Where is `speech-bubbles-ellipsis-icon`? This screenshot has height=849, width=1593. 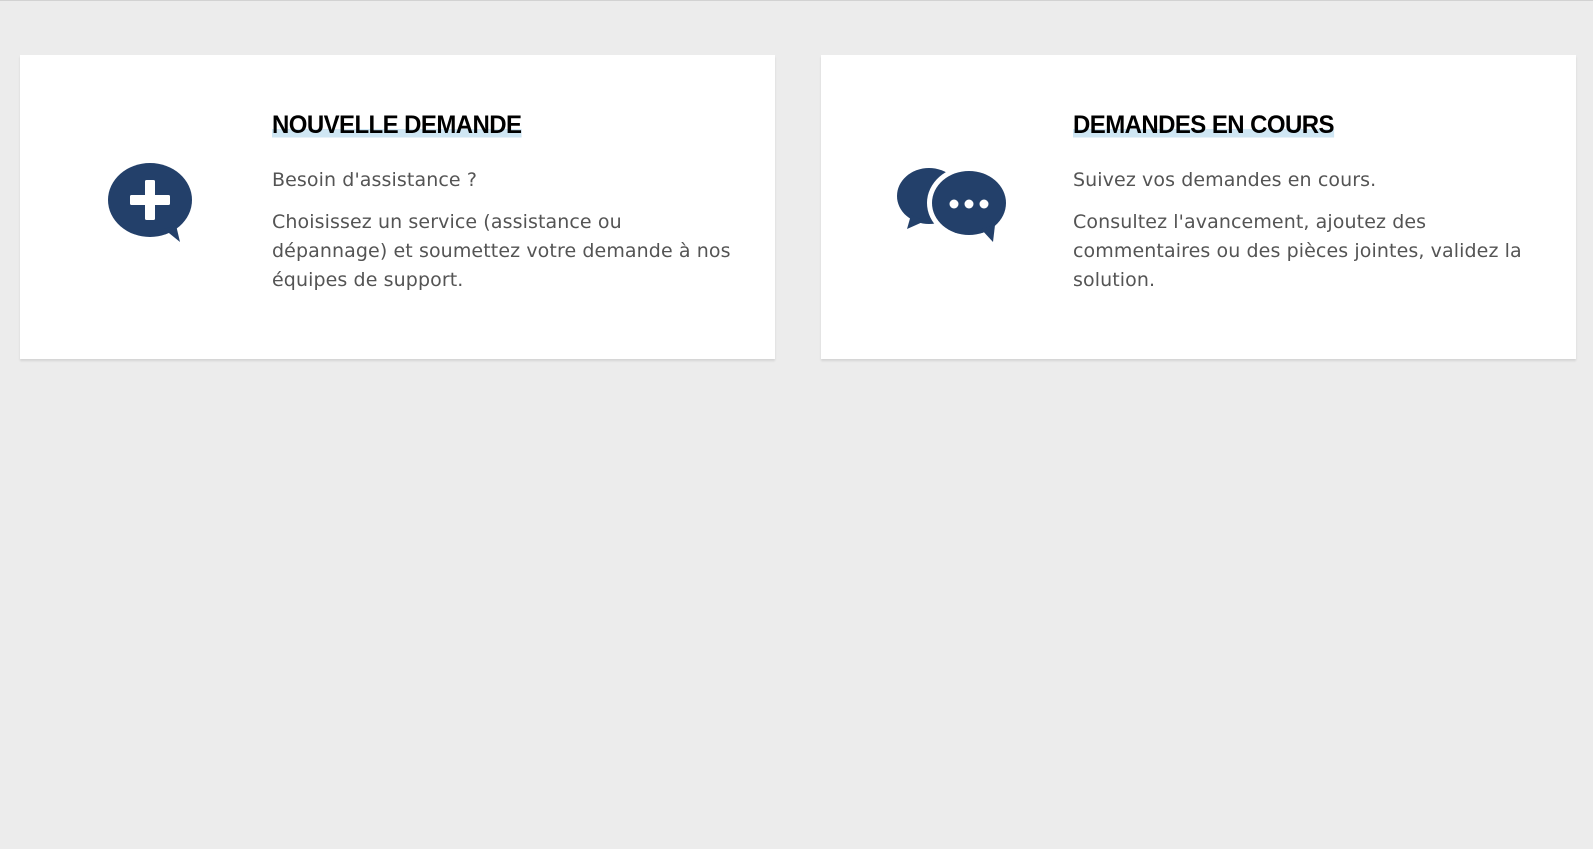
speech-bubbles-ellipsis-icon is located at coordinates (953, 205).